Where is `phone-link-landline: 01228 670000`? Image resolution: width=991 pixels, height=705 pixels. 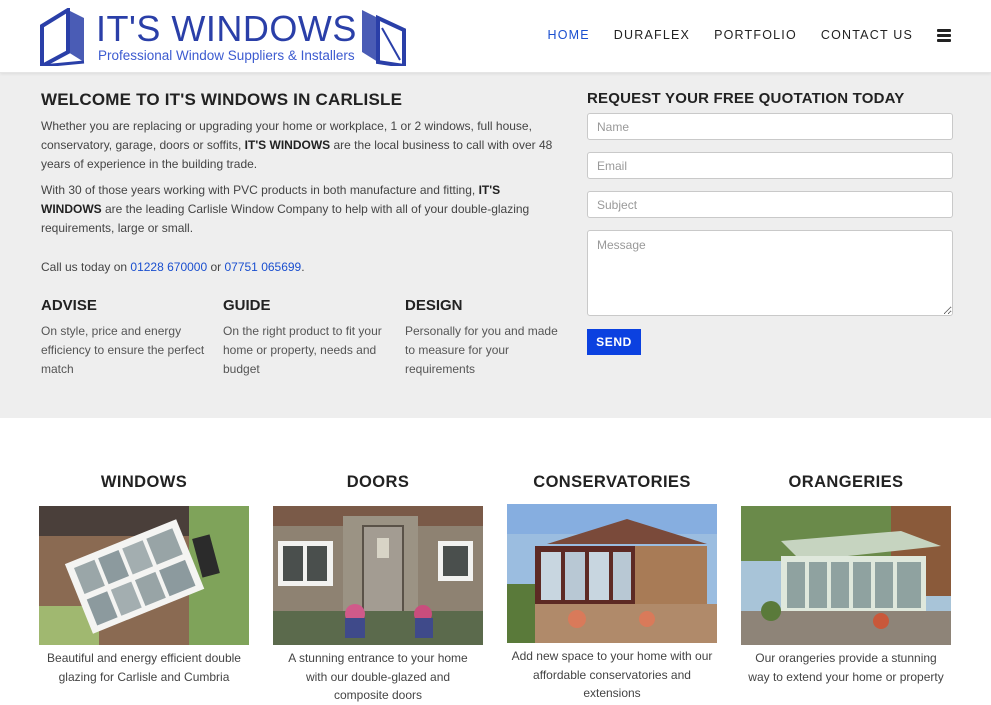 phone-link-landline: 01228 670000 is located at coordinates (168, 267).